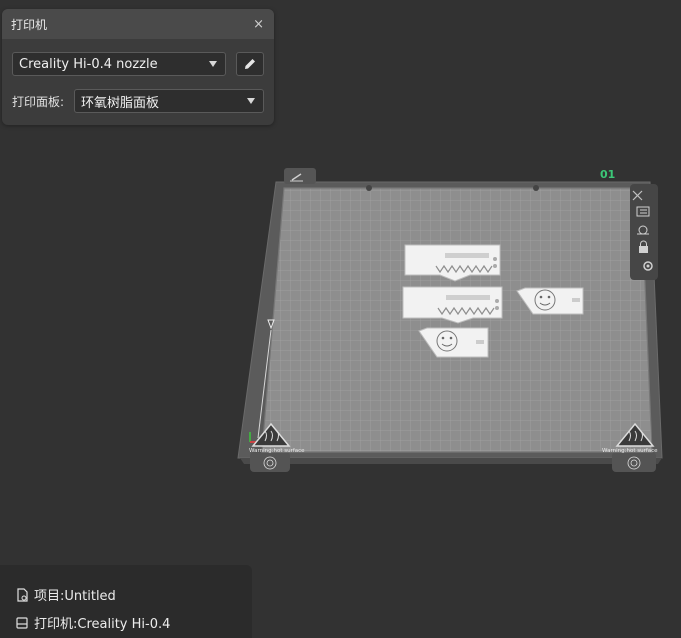 This screenshot has width=681, height=638. I want to click on edit-printer-button, so click(250, 64).